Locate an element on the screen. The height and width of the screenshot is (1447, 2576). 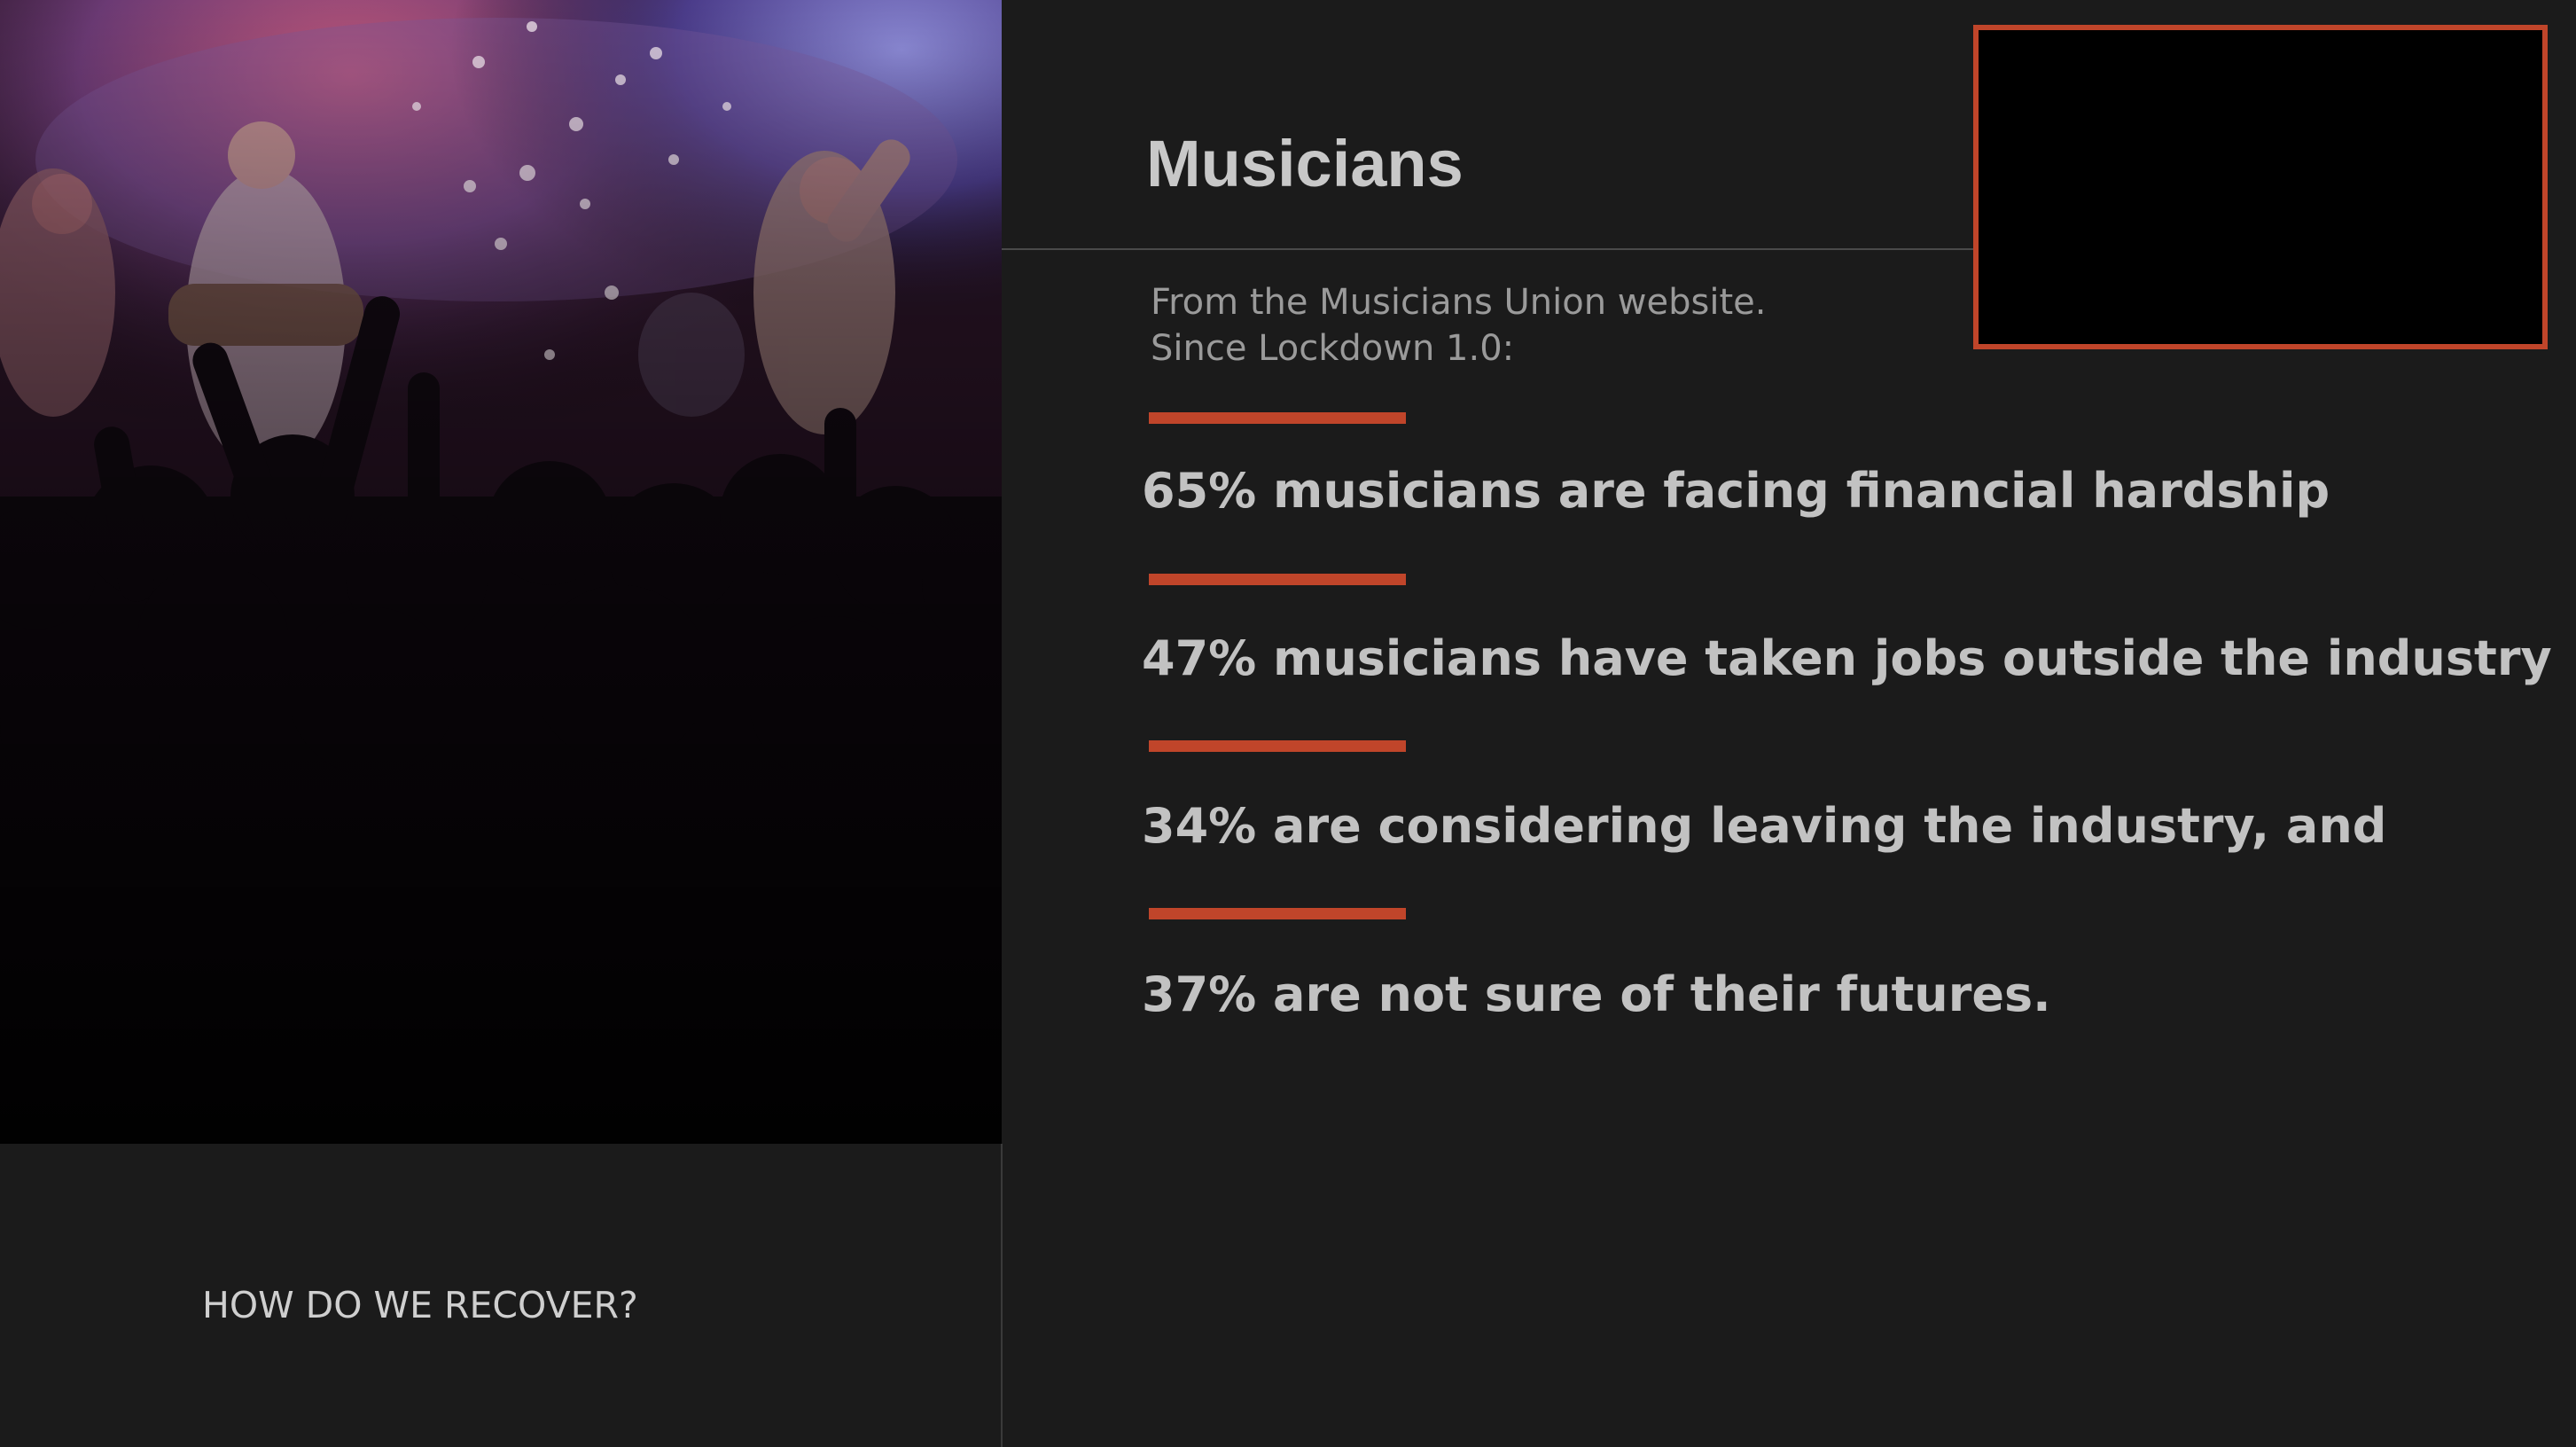
footer-text: HOW DO WE RECOVER? is located at coordinates (420, 1305).